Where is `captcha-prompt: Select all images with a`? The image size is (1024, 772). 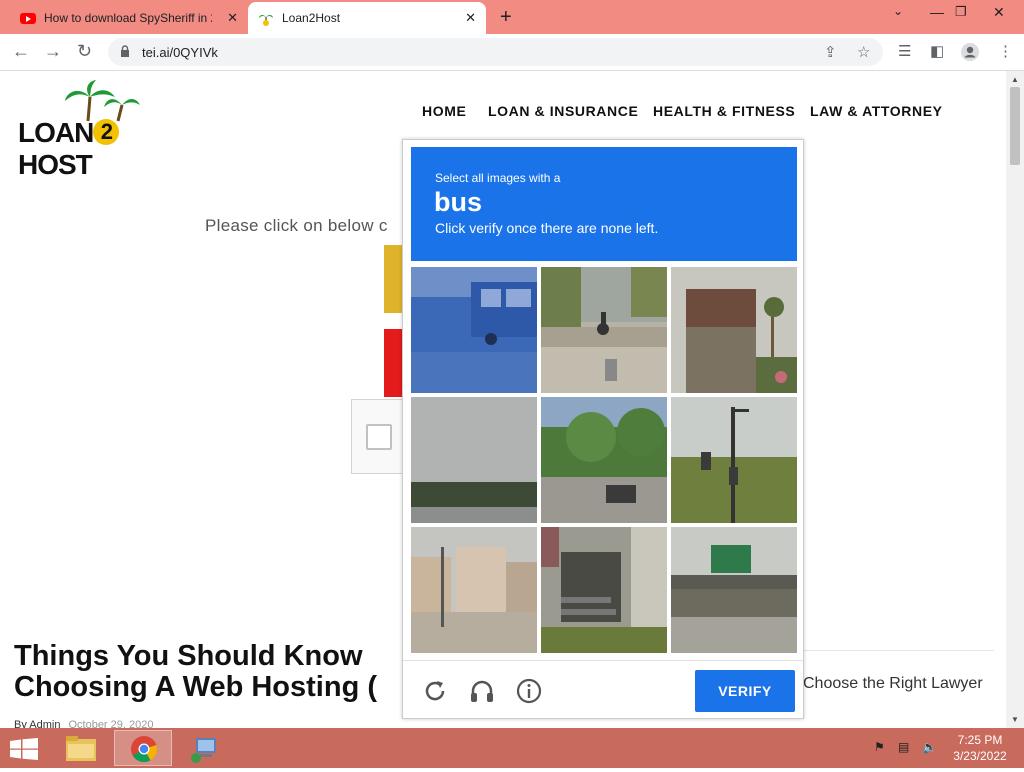 captcha-prompt: Select all images with a is located at coordinates (498, 178).